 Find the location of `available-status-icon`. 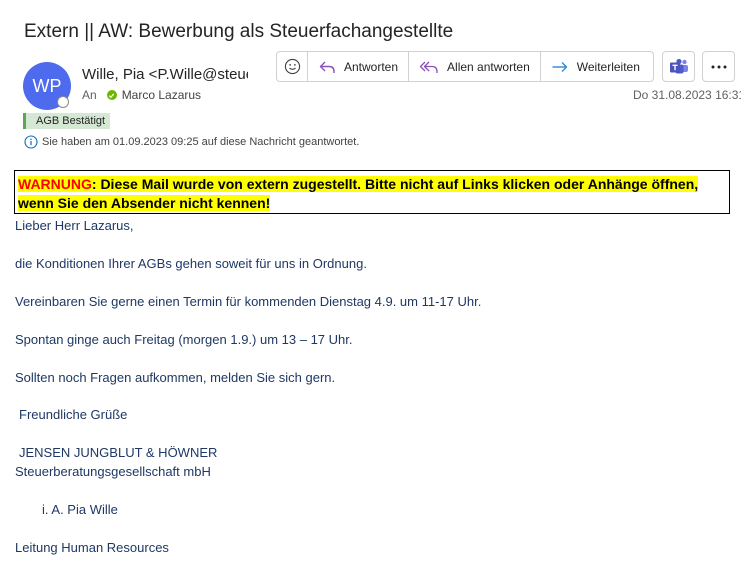

available-status-icon is located at coordinates (111, 95).